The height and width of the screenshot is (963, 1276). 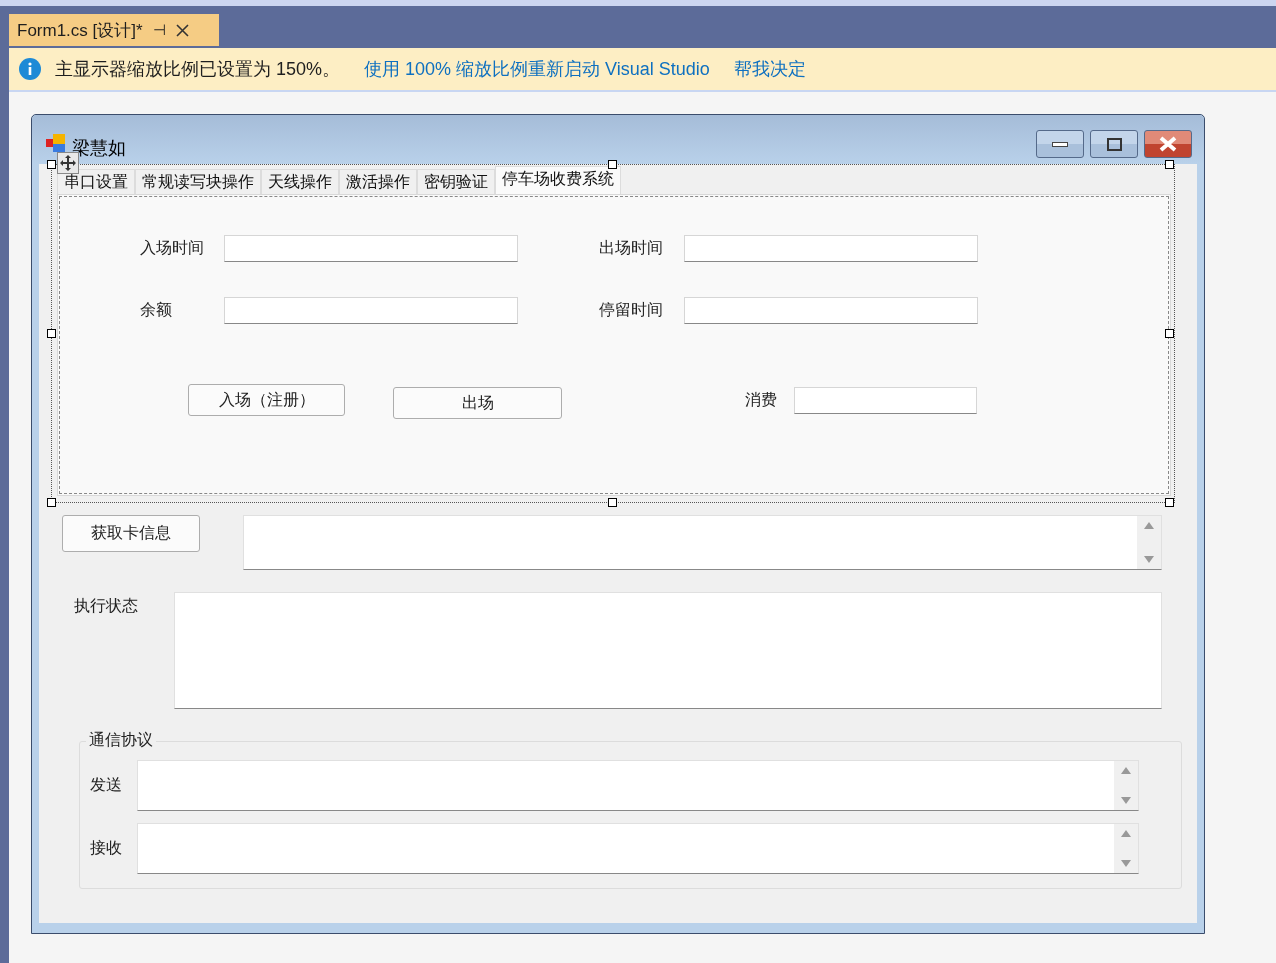 I want to click on document-tab: Form1.cs [设计]* ⊣, so click(x=114, y=30).